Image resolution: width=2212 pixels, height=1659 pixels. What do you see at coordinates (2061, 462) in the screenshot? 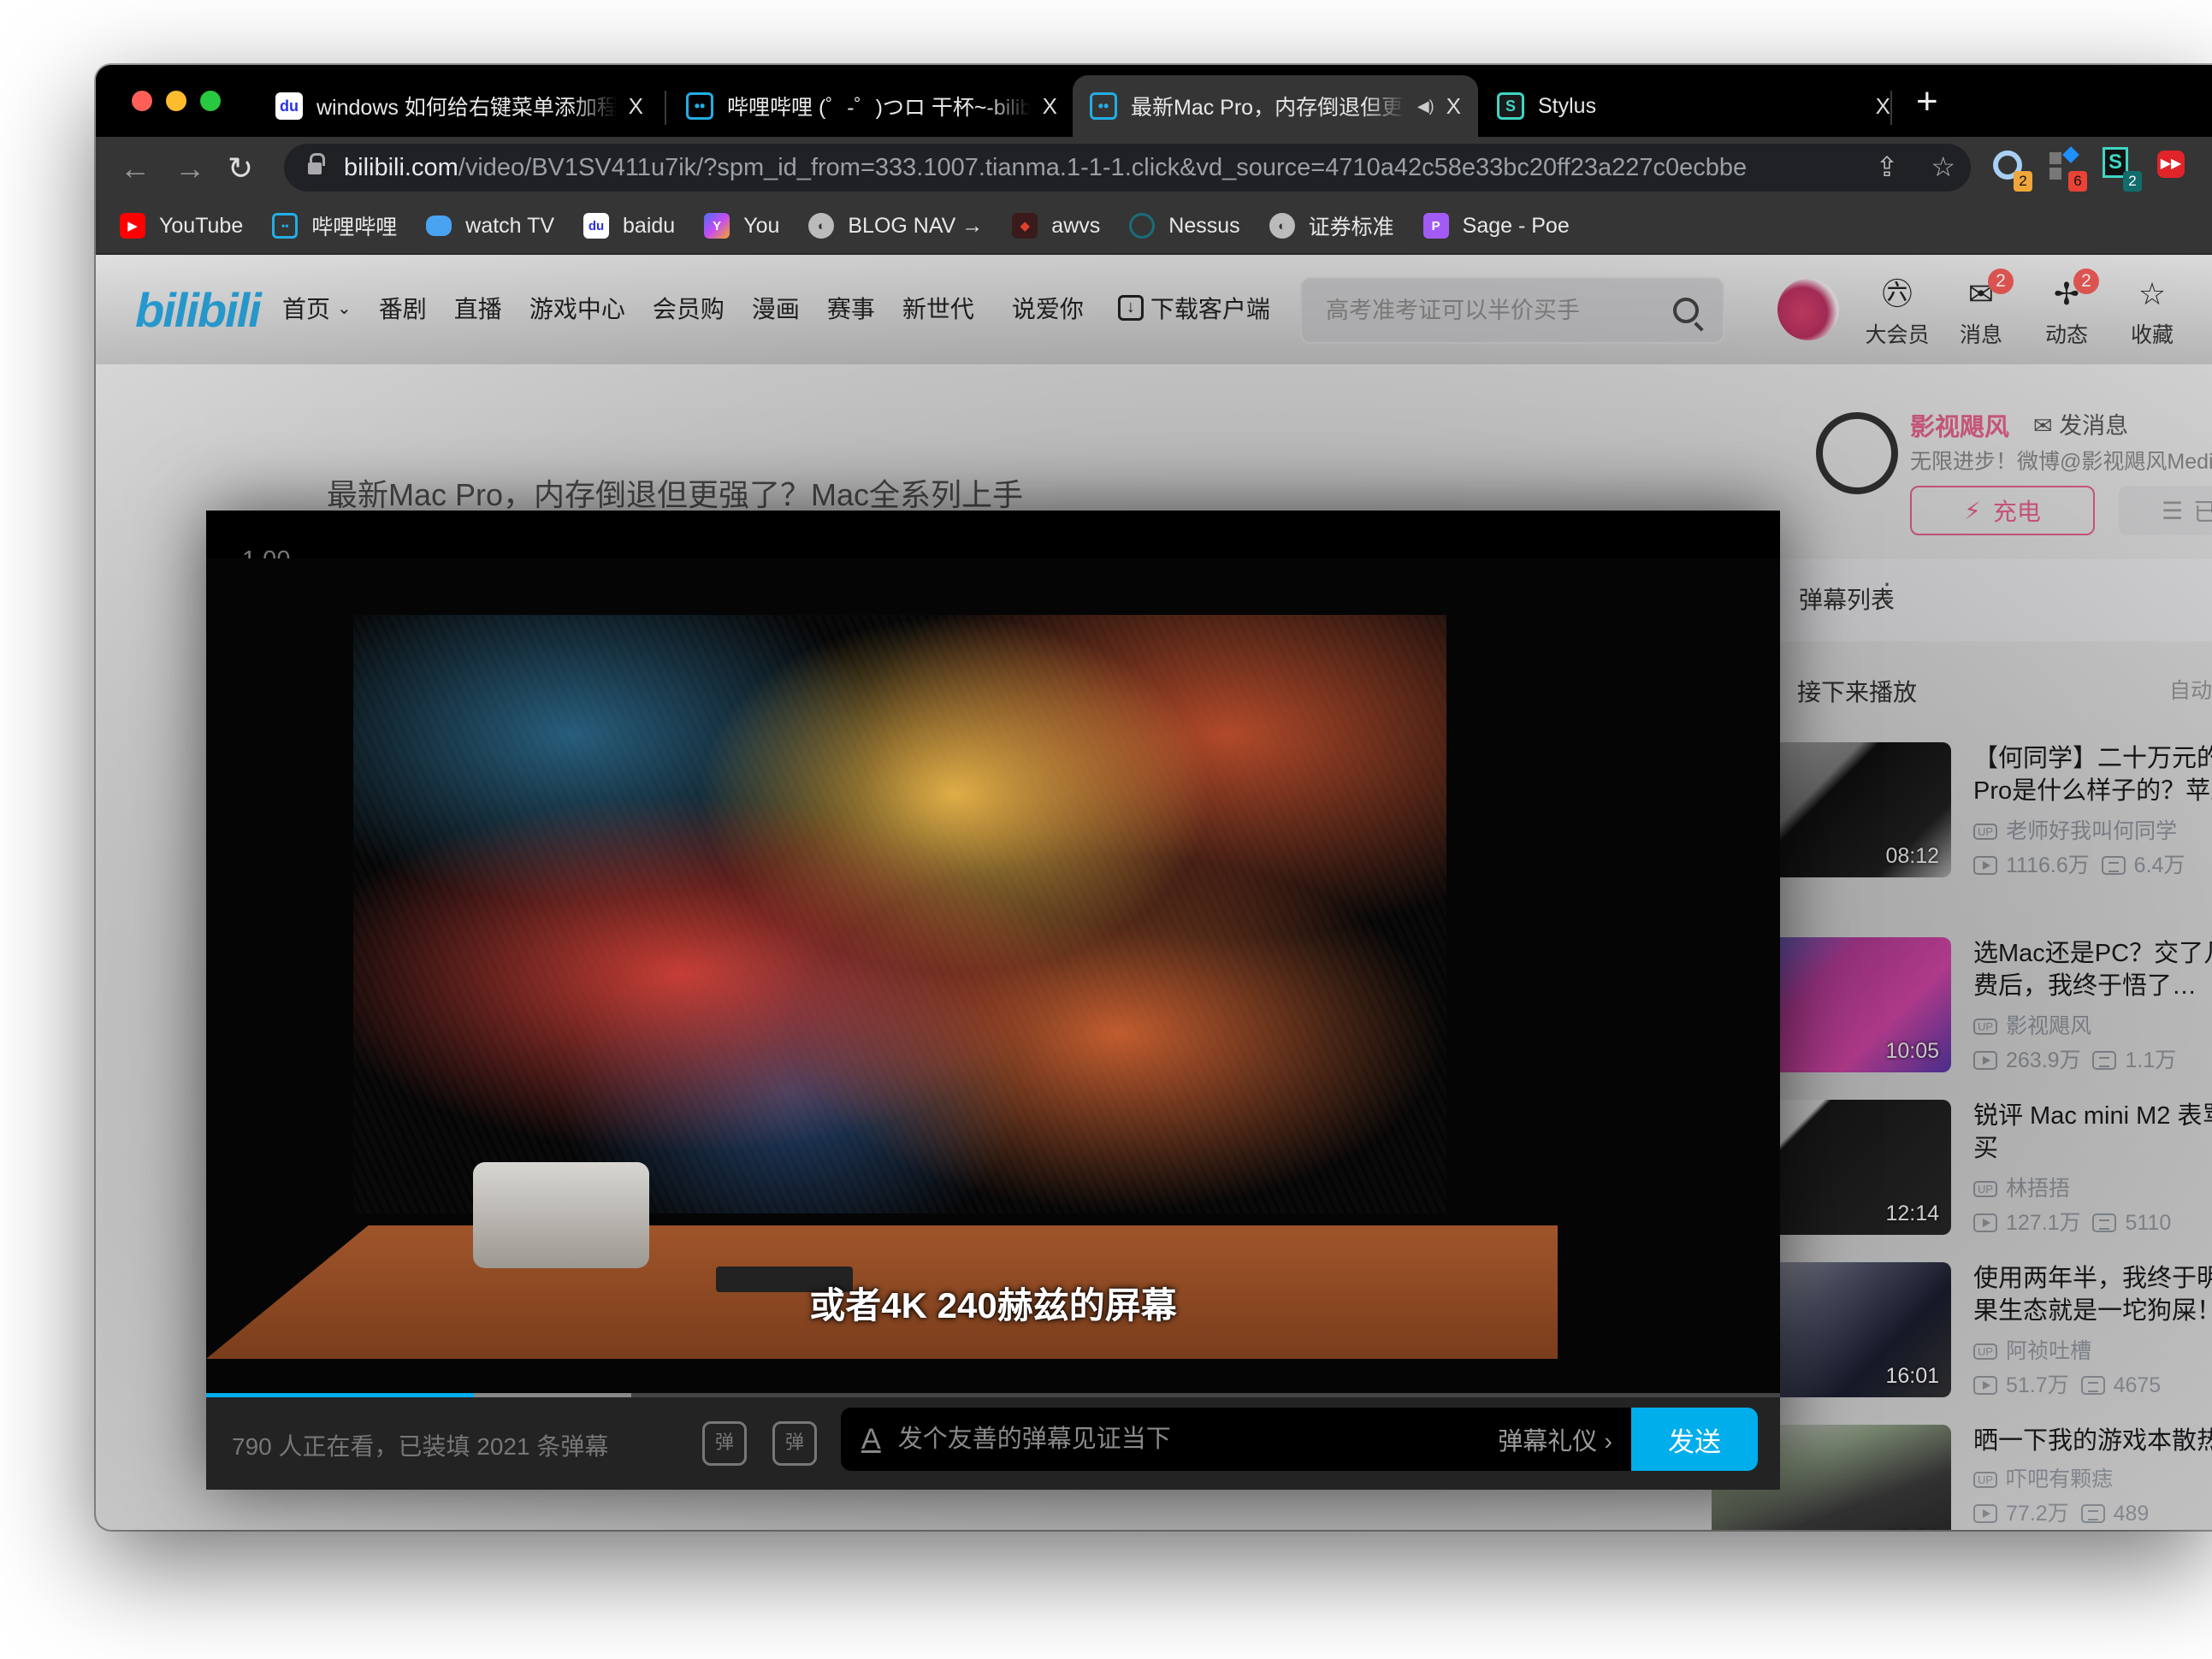
I see `uploader-description: 无限进步！微博@影视飓风MediaStorm` at bounding box center [2061, 462].